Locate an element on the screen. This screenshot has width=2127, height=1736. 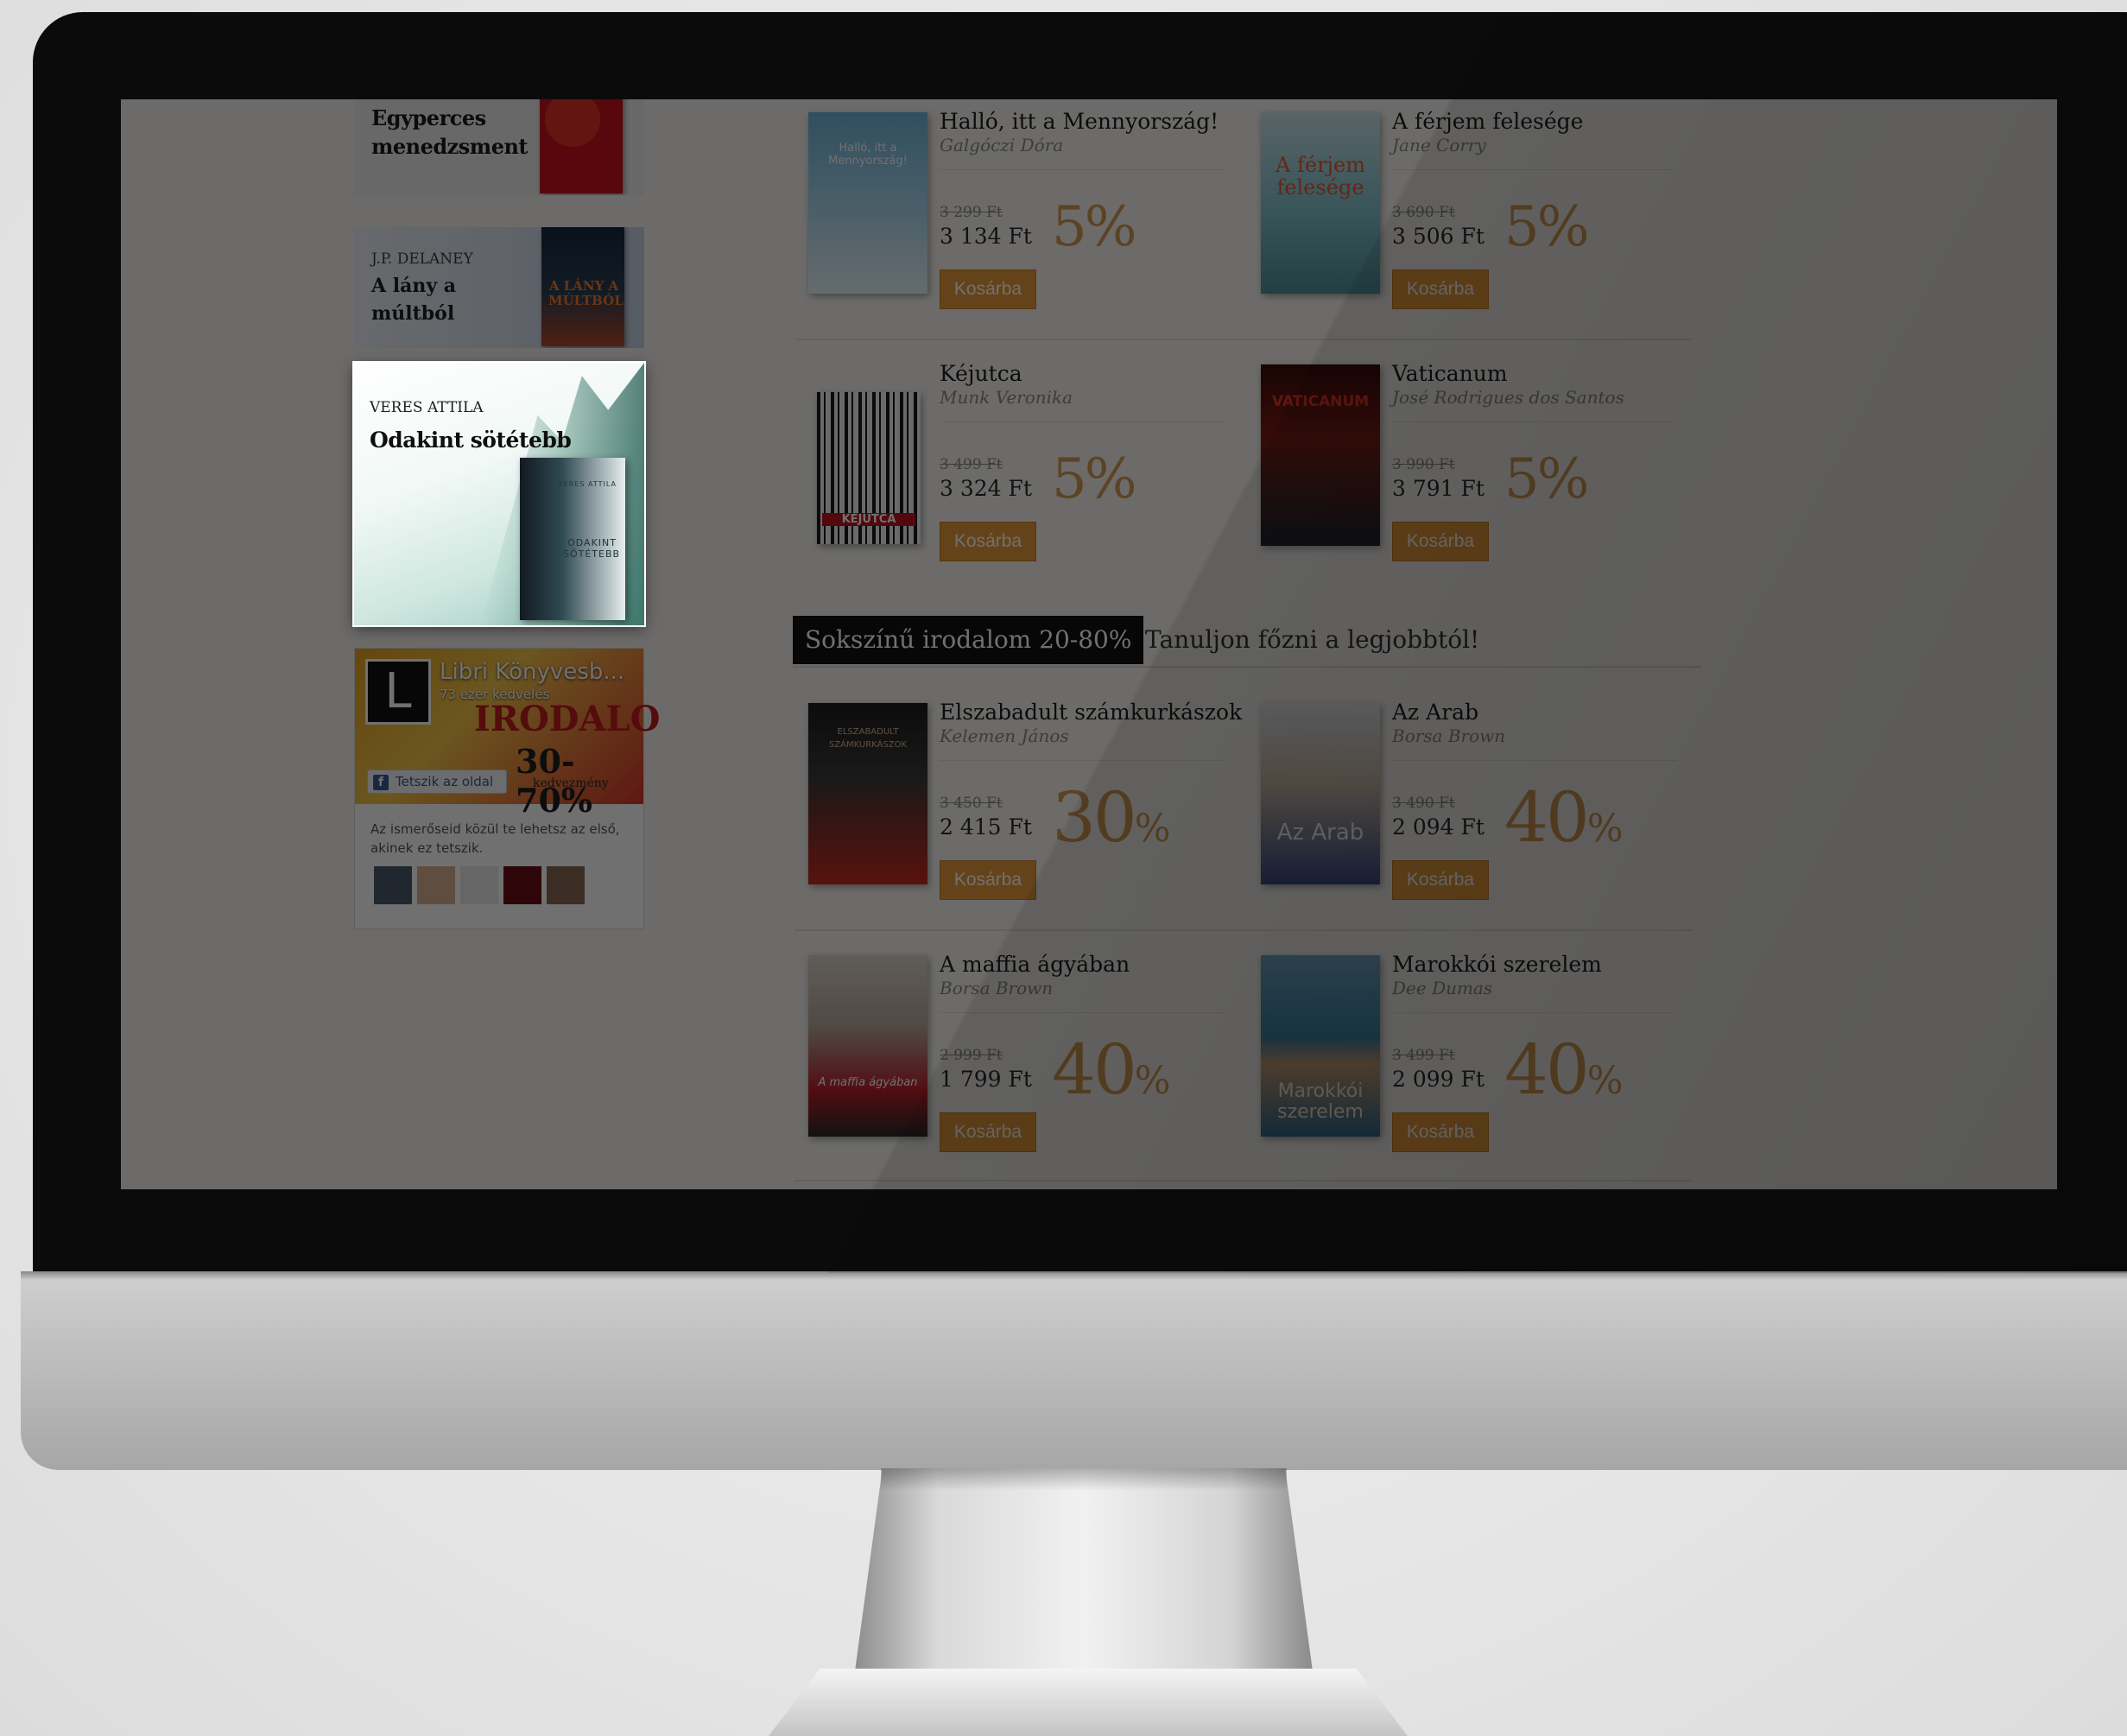
chin-shadow is located at coordinates (1074, 1275).